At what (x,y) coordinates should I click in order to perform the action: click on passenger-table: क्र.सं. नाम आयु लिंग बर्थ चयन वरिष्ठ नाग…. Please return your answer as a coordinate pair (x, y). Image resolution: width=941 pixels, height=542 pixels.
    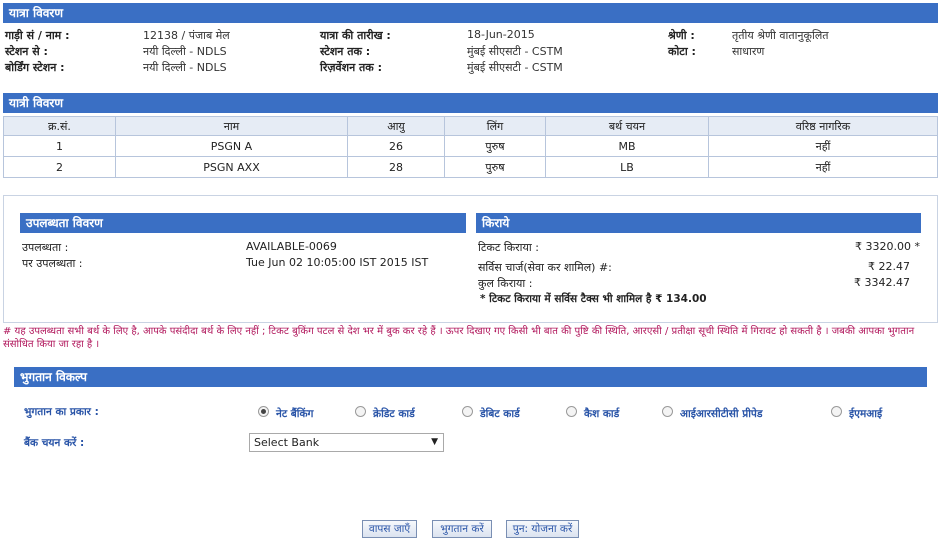
    Looking at the image, I should click on (470, 147).